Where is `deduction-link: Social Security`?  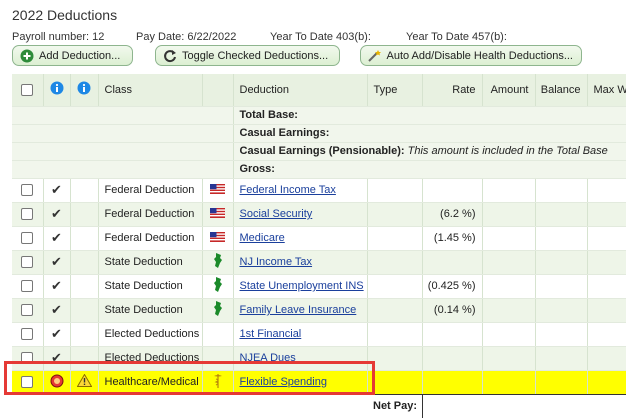 deduction-link: Social Security is located at coordinates (276, 214).